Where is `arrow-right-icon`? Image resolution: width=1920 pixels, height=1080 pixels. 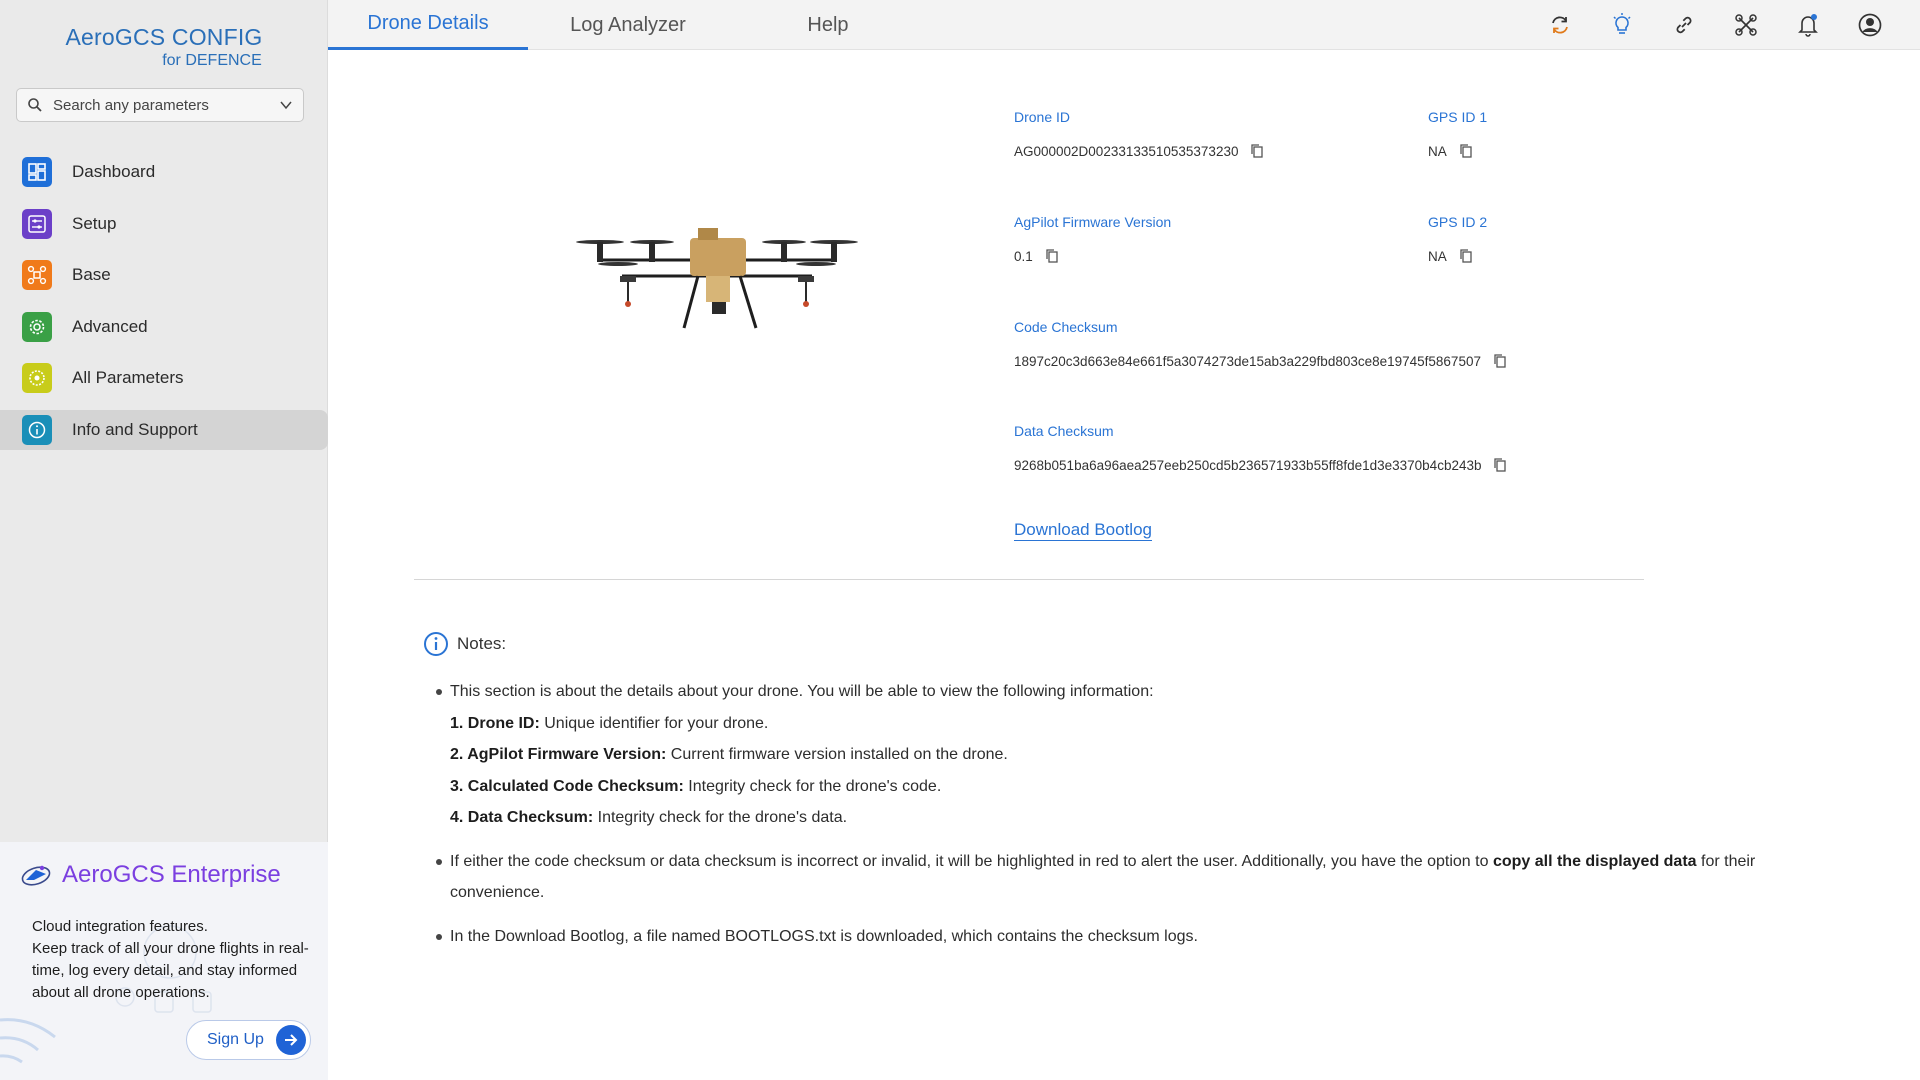 arrow-right-icon is located at coordinates (291, 1040).